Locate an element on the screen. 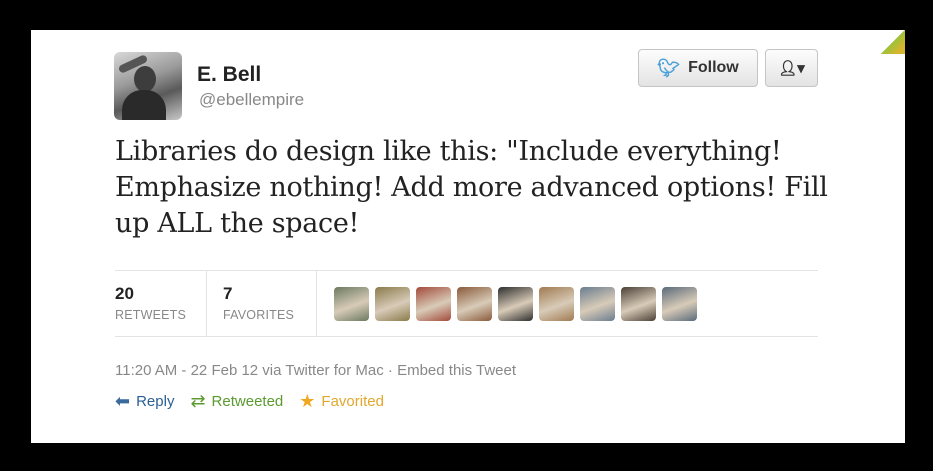 The width and height of the screenshot is (933, 471). favorited-label: Favorited is located at coordinates (352, 401).